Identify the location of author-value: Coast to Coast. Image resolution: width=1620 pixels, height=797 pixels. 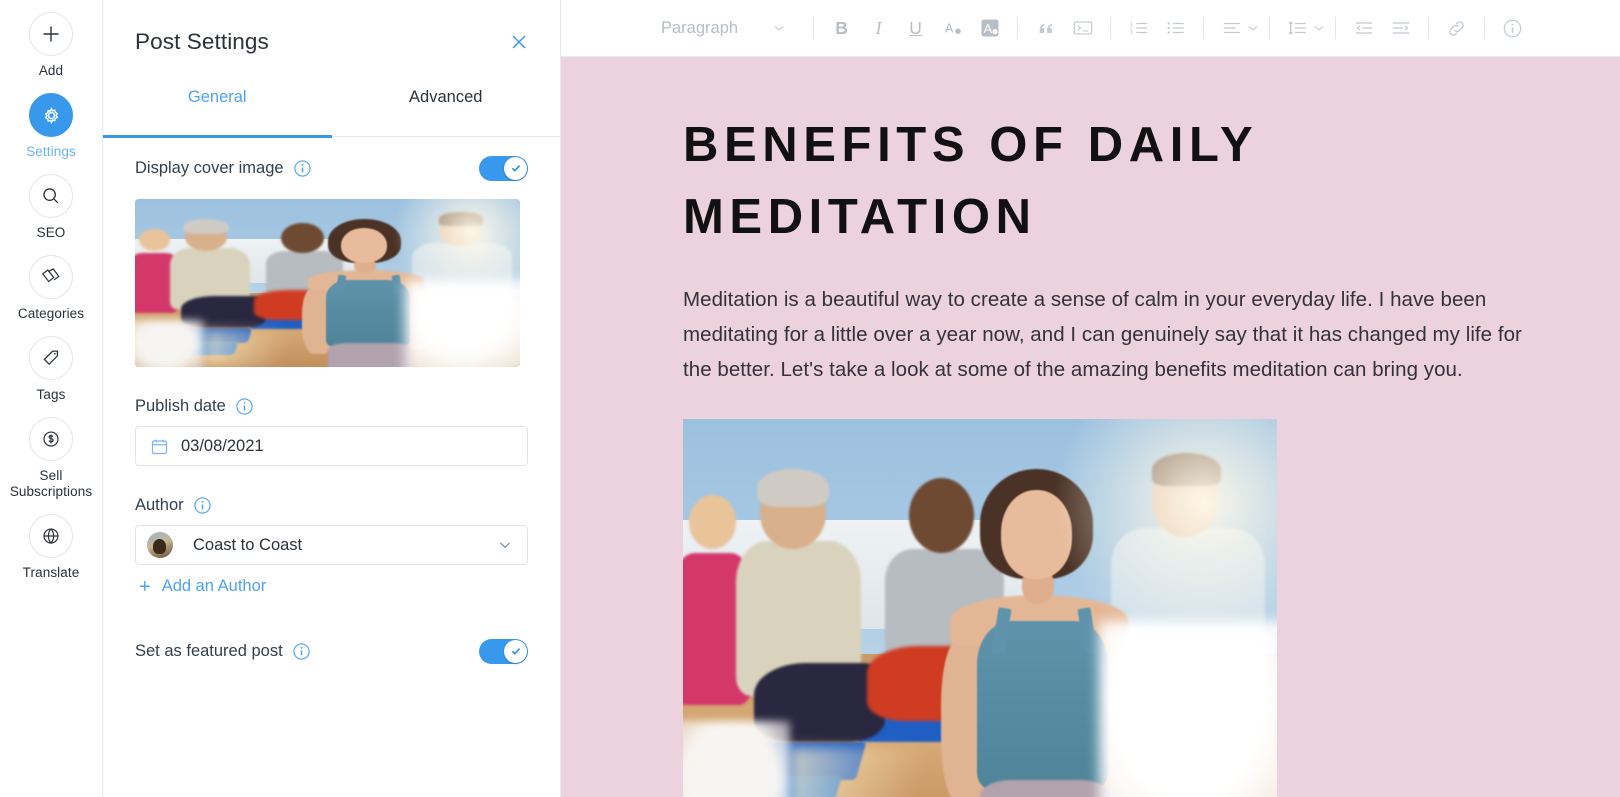
(248, 544).